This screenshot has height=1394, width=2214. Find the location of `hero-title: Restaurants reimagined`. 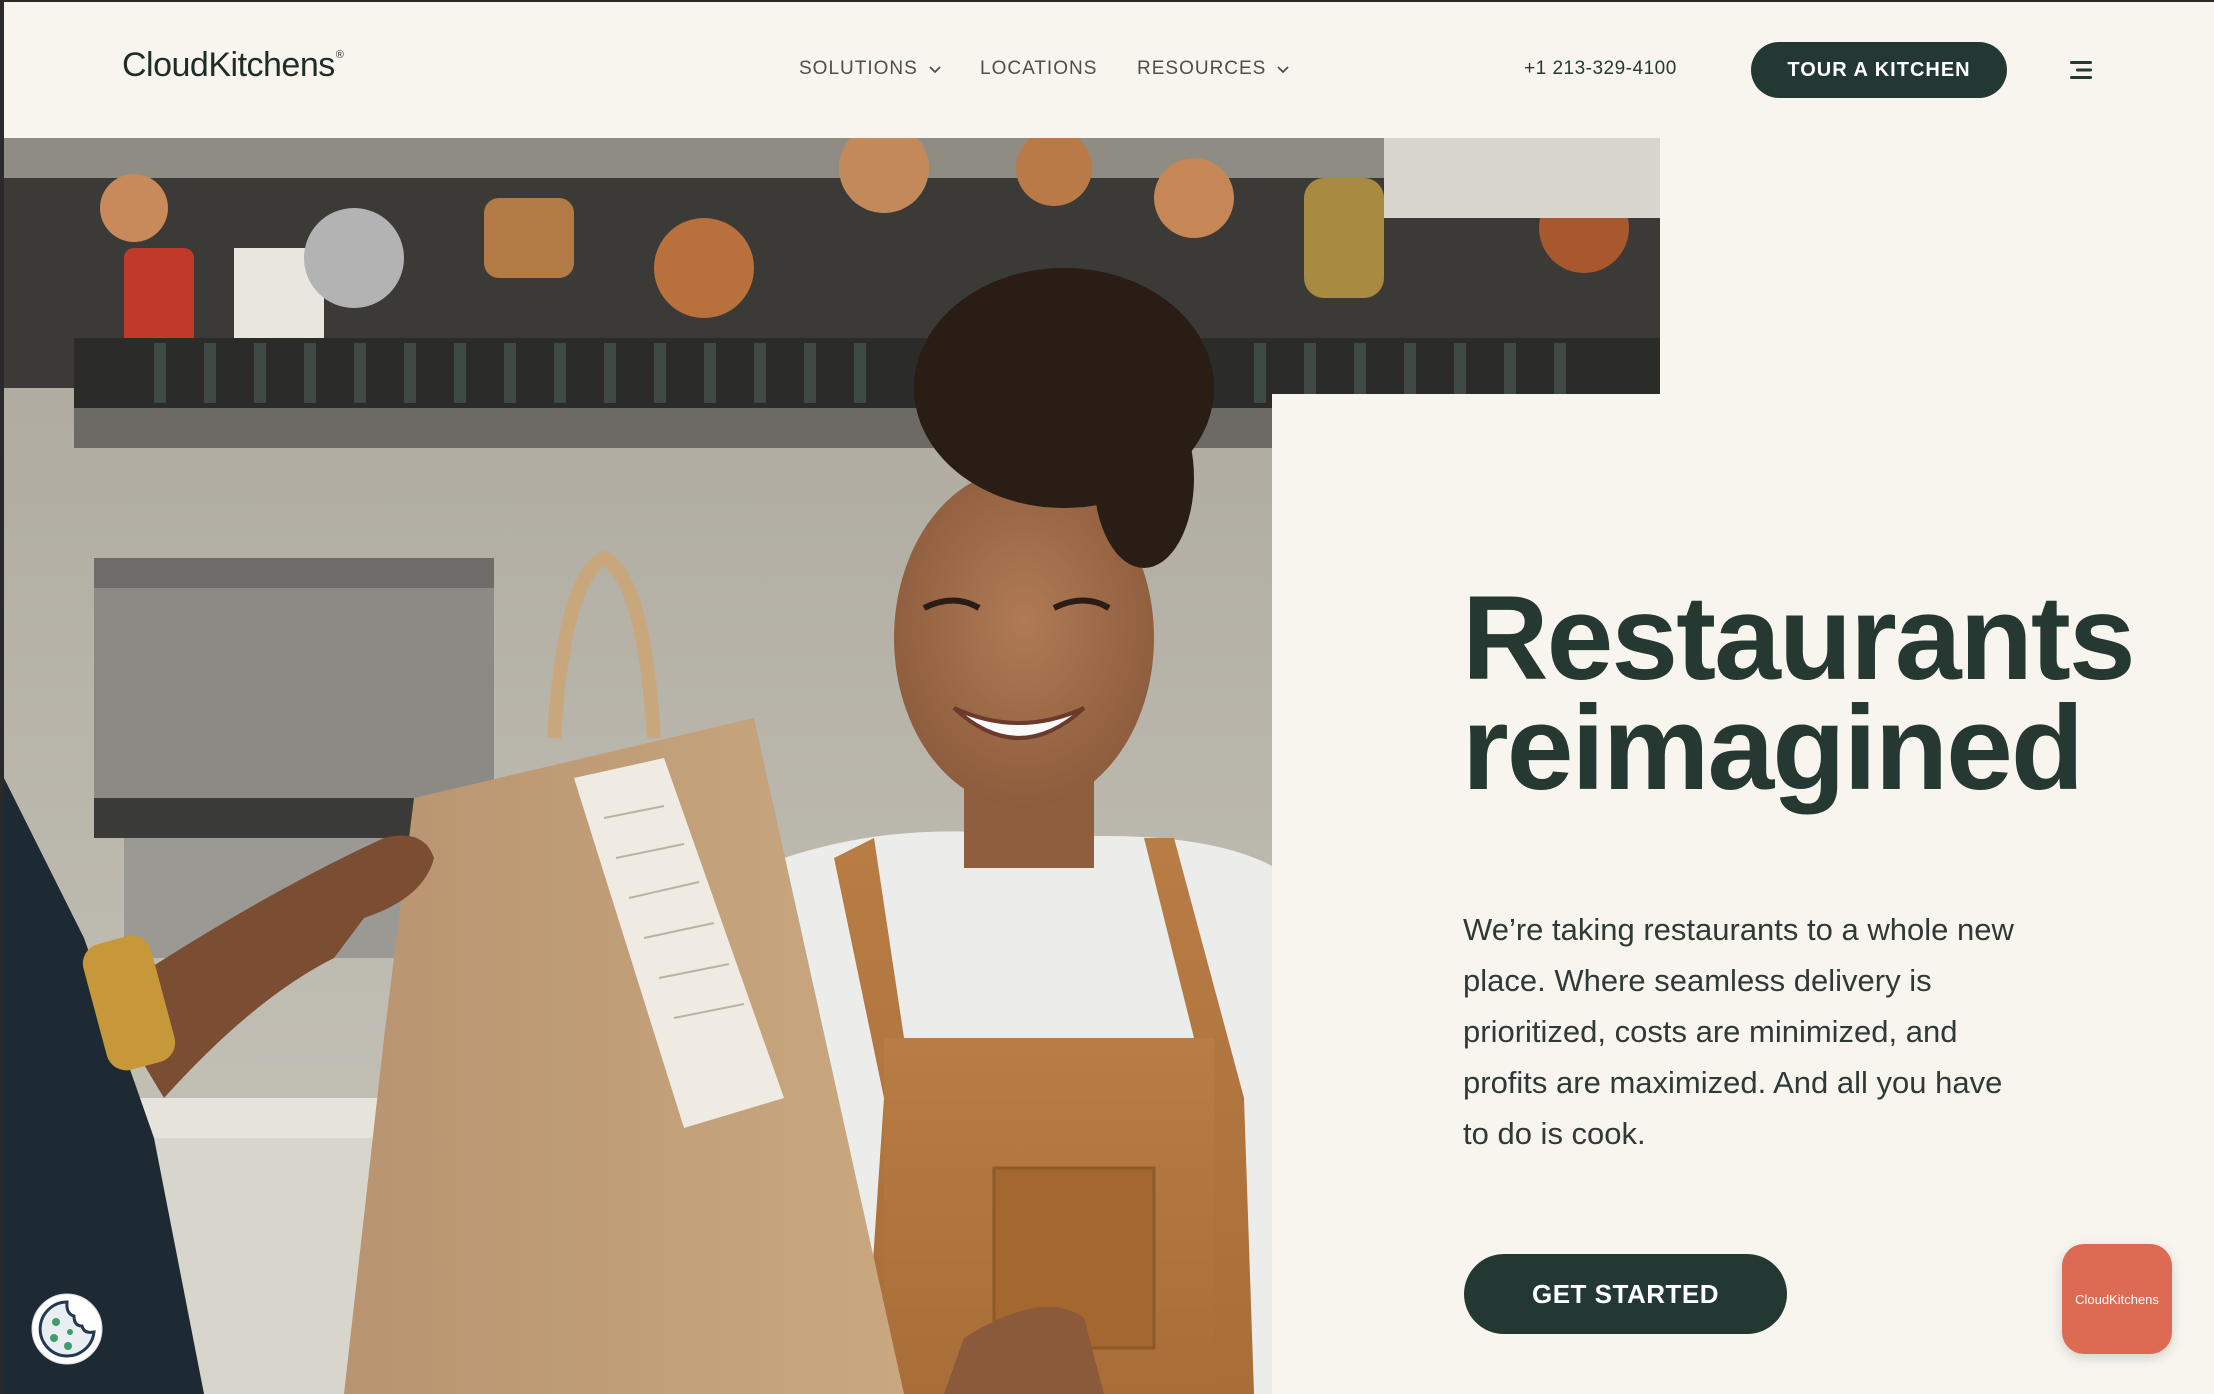

hero-title: Restaurants reimagined is located at coordinates (1822, 693).